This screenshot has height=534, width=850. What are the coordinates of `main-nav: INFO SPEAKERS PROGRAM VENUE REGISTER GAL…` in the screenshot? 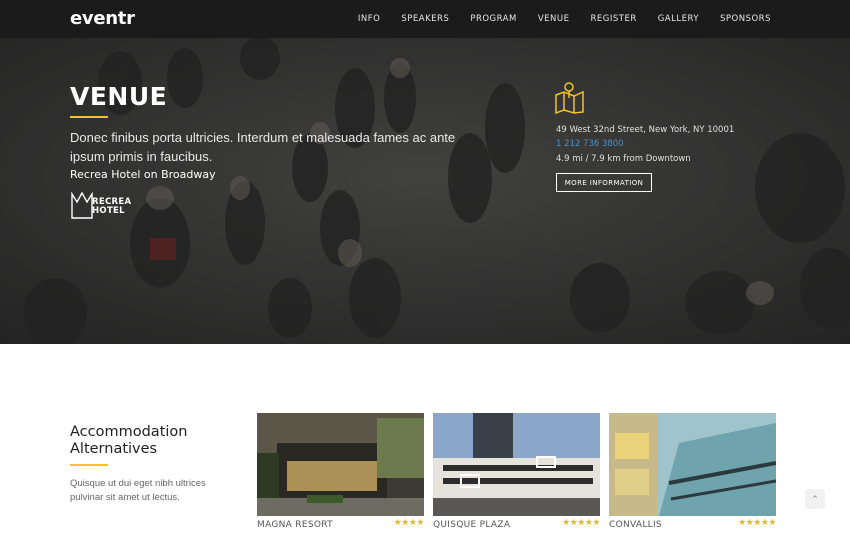 It's located at (564, 19).